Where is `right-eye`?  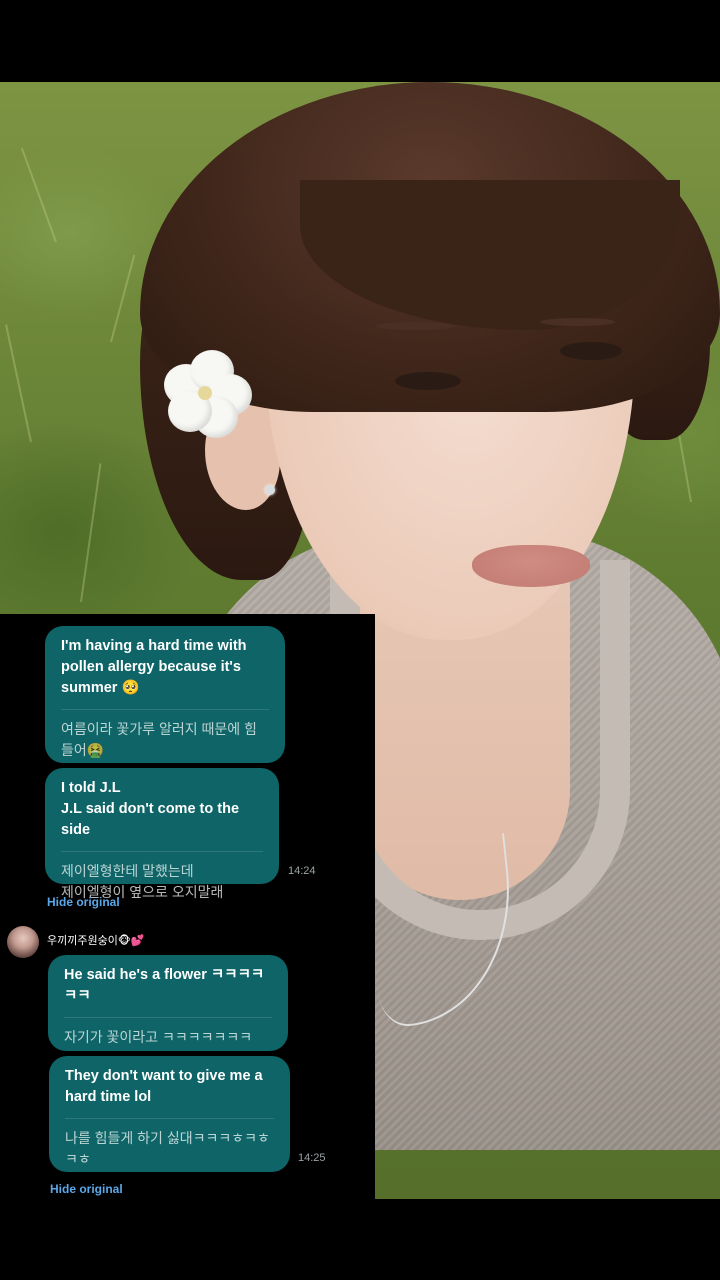
right-eye is located at coordinates (591, 351).